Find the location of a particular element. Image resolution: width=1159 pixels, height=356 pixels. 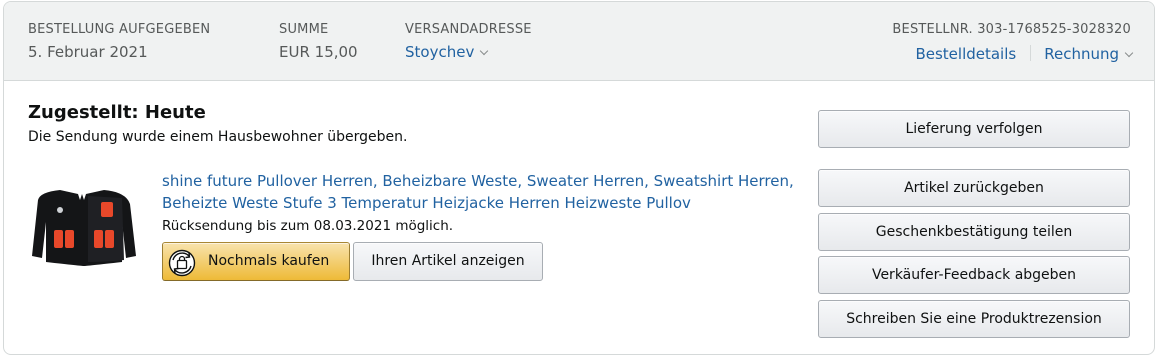

ship-to-dropdown: Stoychev is located at coordinates (468, 52).